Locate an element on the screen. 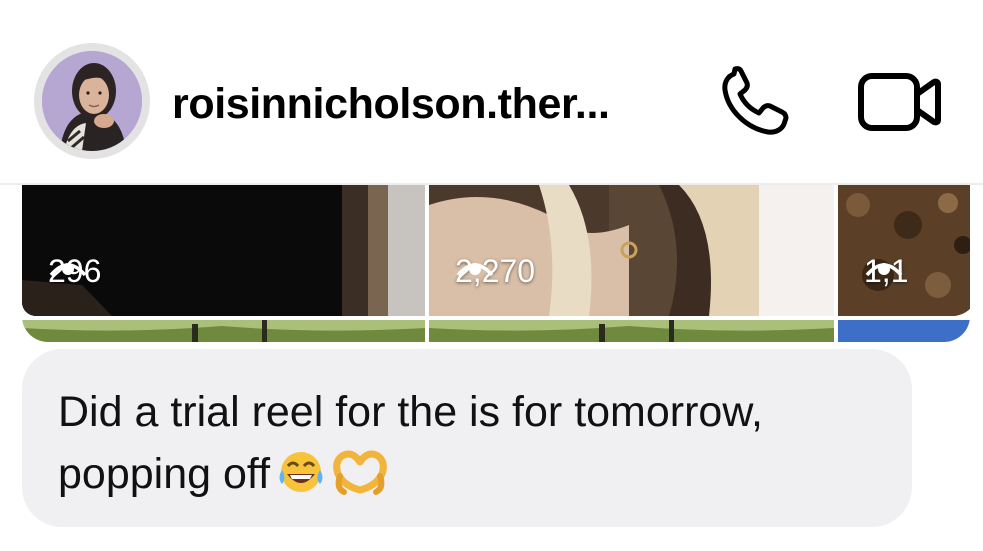 The image size is (983, 551). video-camera-icon is located at coordinates (899, 102).